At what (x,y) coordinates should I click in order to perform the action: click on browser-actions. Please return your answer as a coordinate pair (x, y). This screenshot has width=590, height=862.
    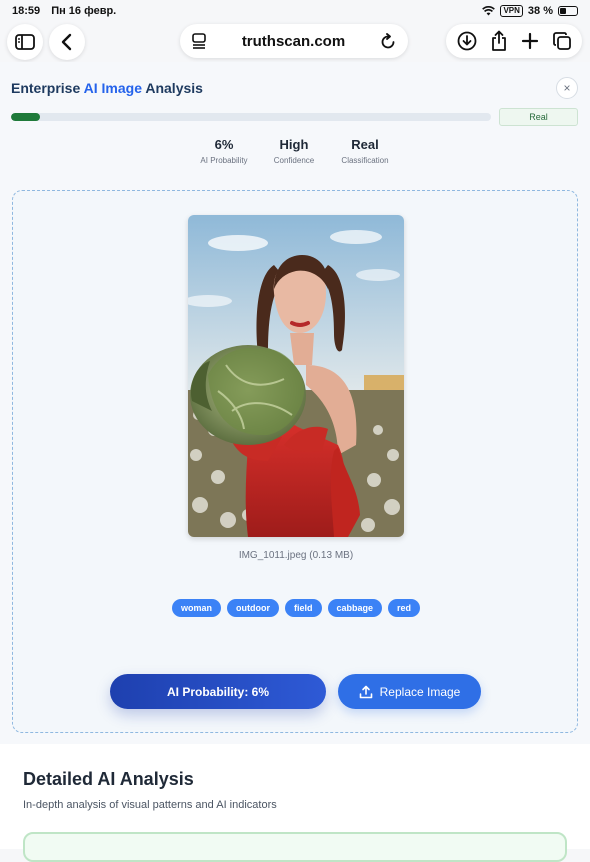
    Looking at the image, I should click on (514, 41).